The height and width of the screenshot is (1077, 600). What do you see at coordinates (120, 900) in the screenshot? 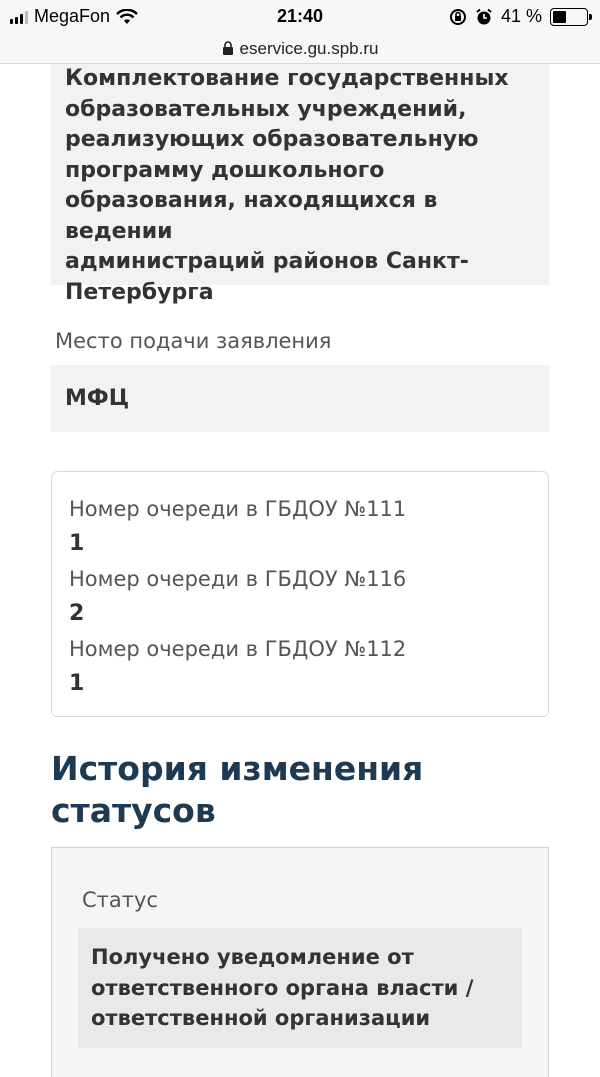
I see `status-label: Статус` at bounding box center [120, 900].